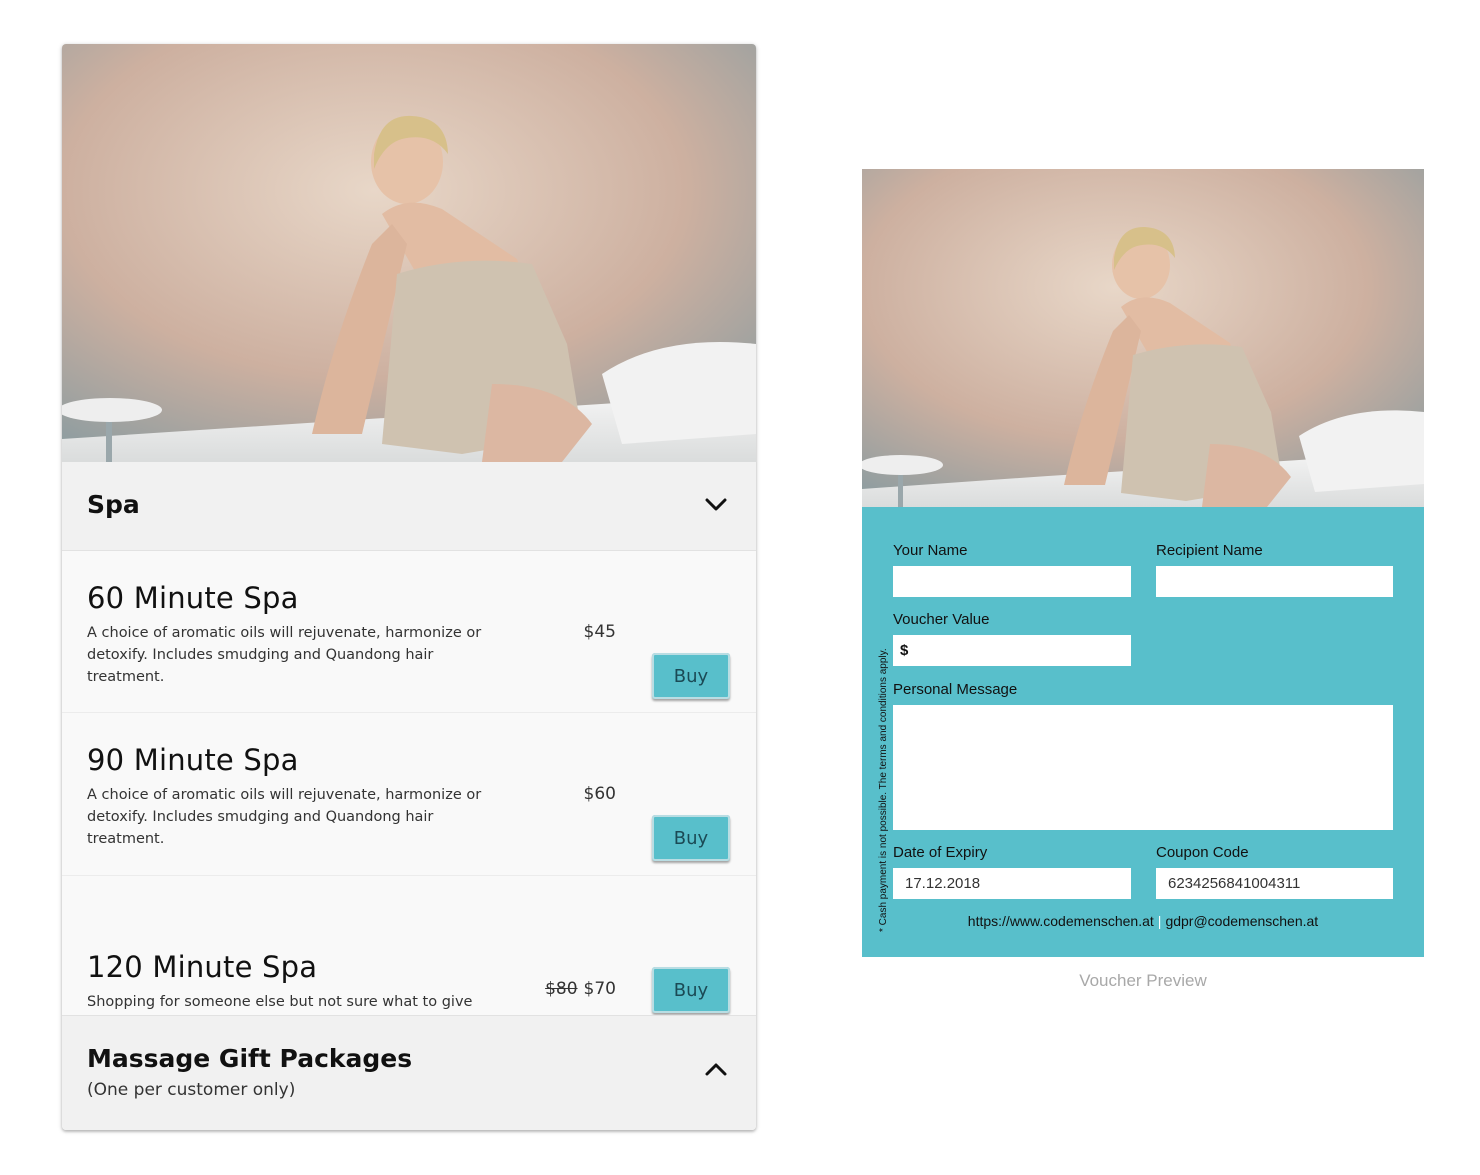  I want to click on voucher-photo, so click(1143, 338).